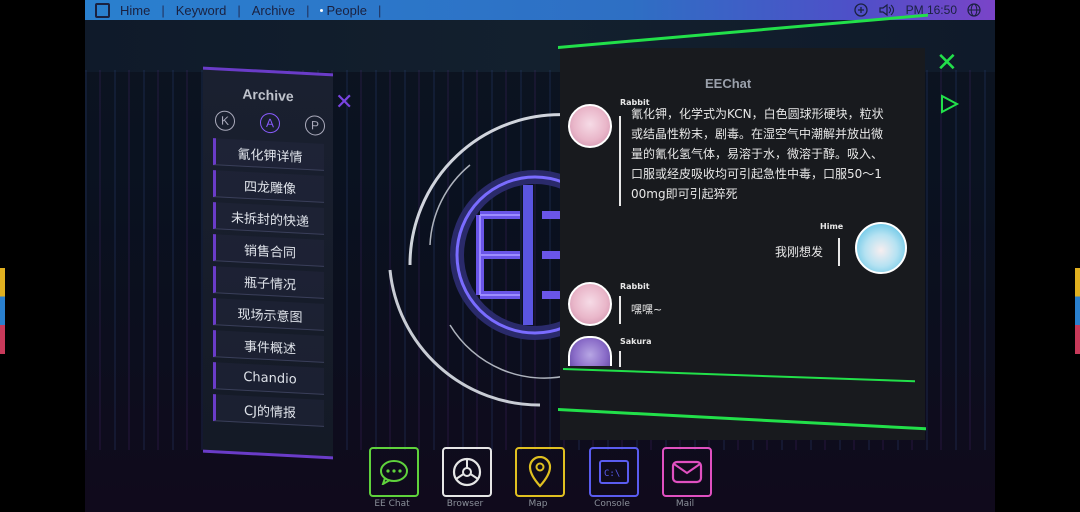 The image size is (1080, 512). Describe the element at coordinates (344, 103) in the screenshot. I see `archive-close-icon: ✕` at that location.